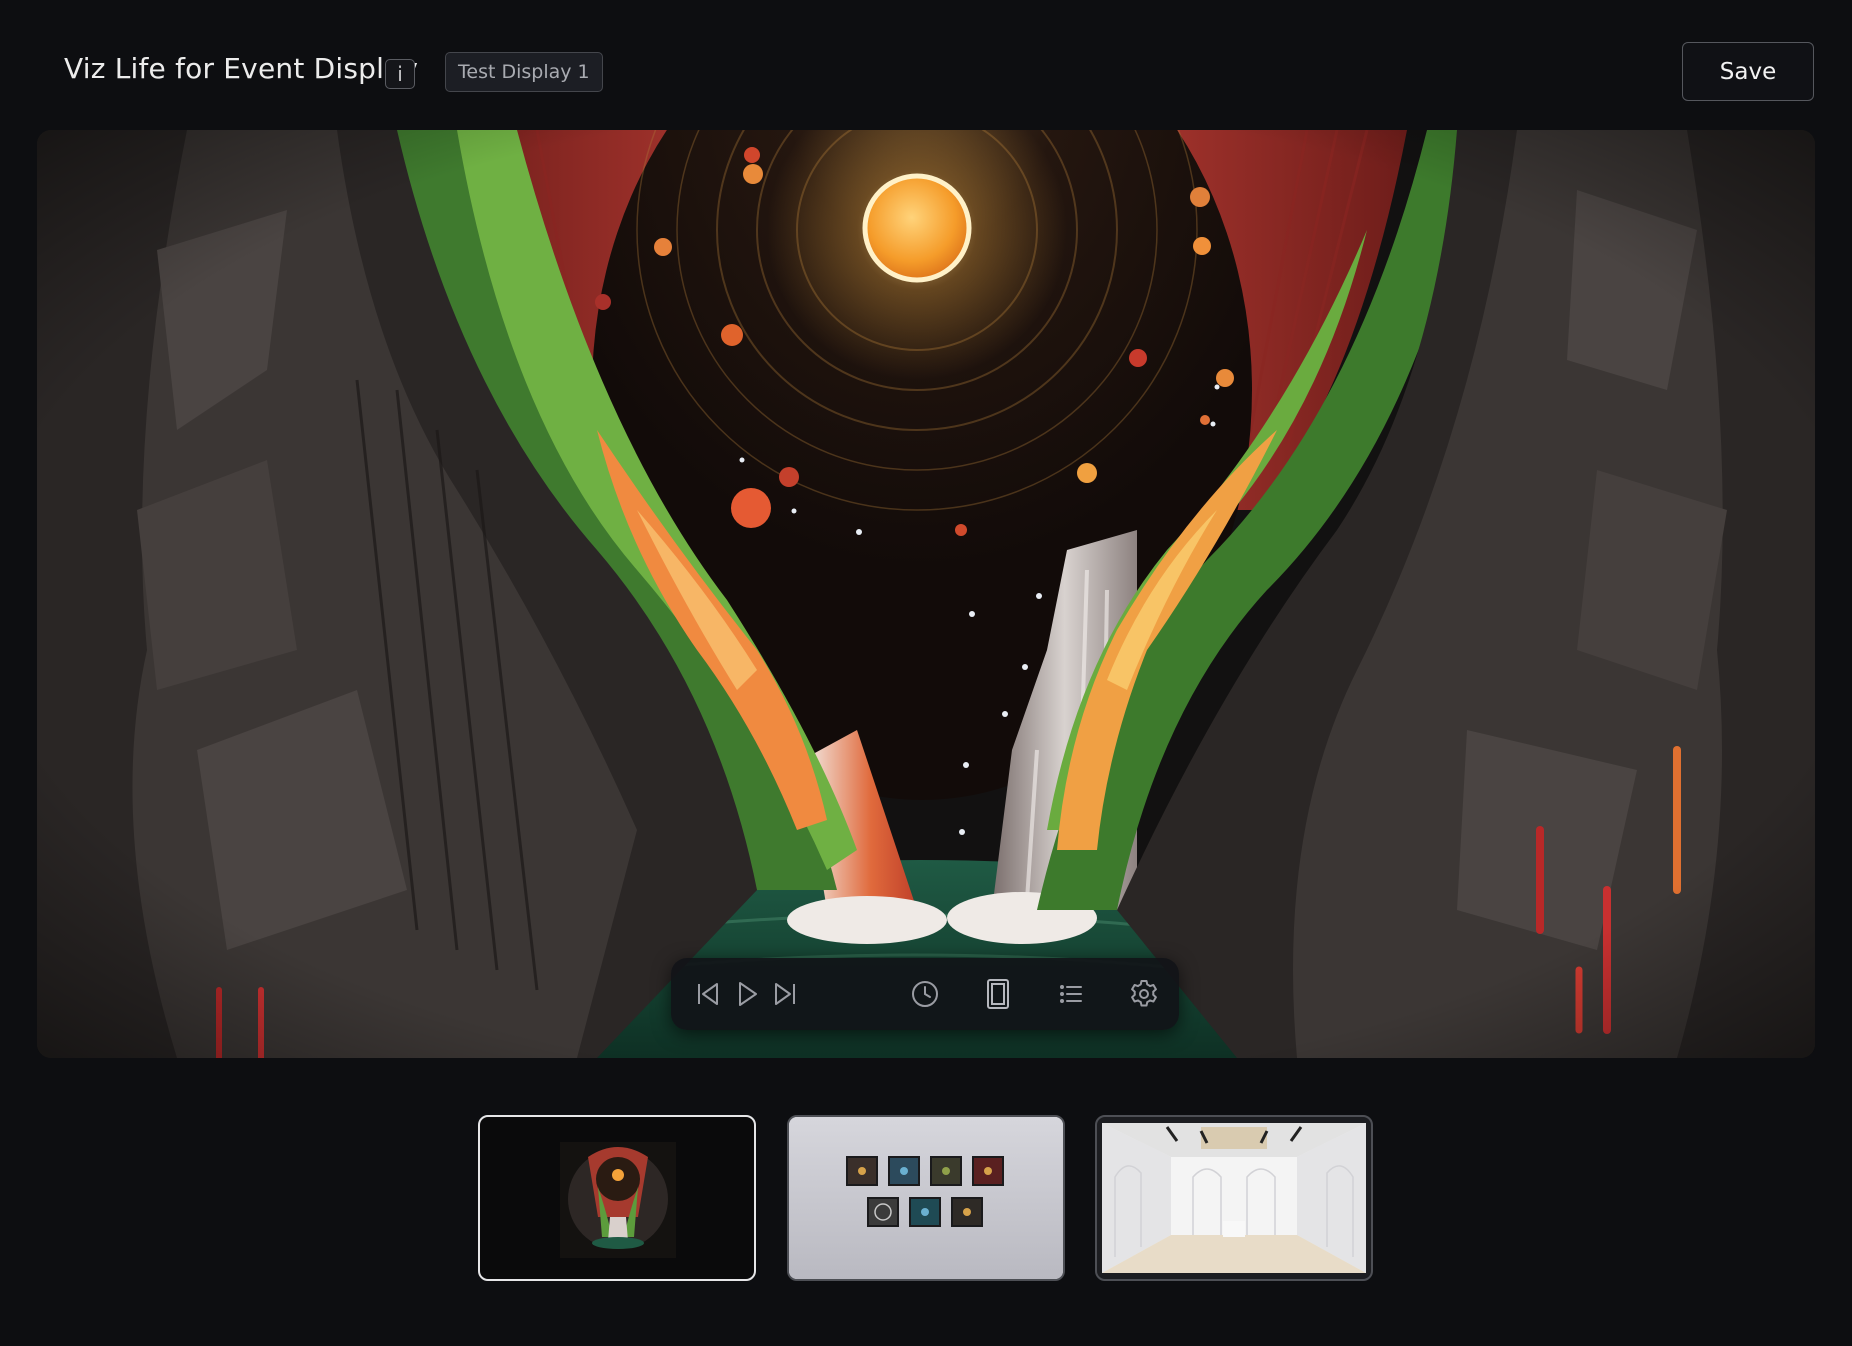  I want to click on thumbnail-room, so click(1234, 1198).